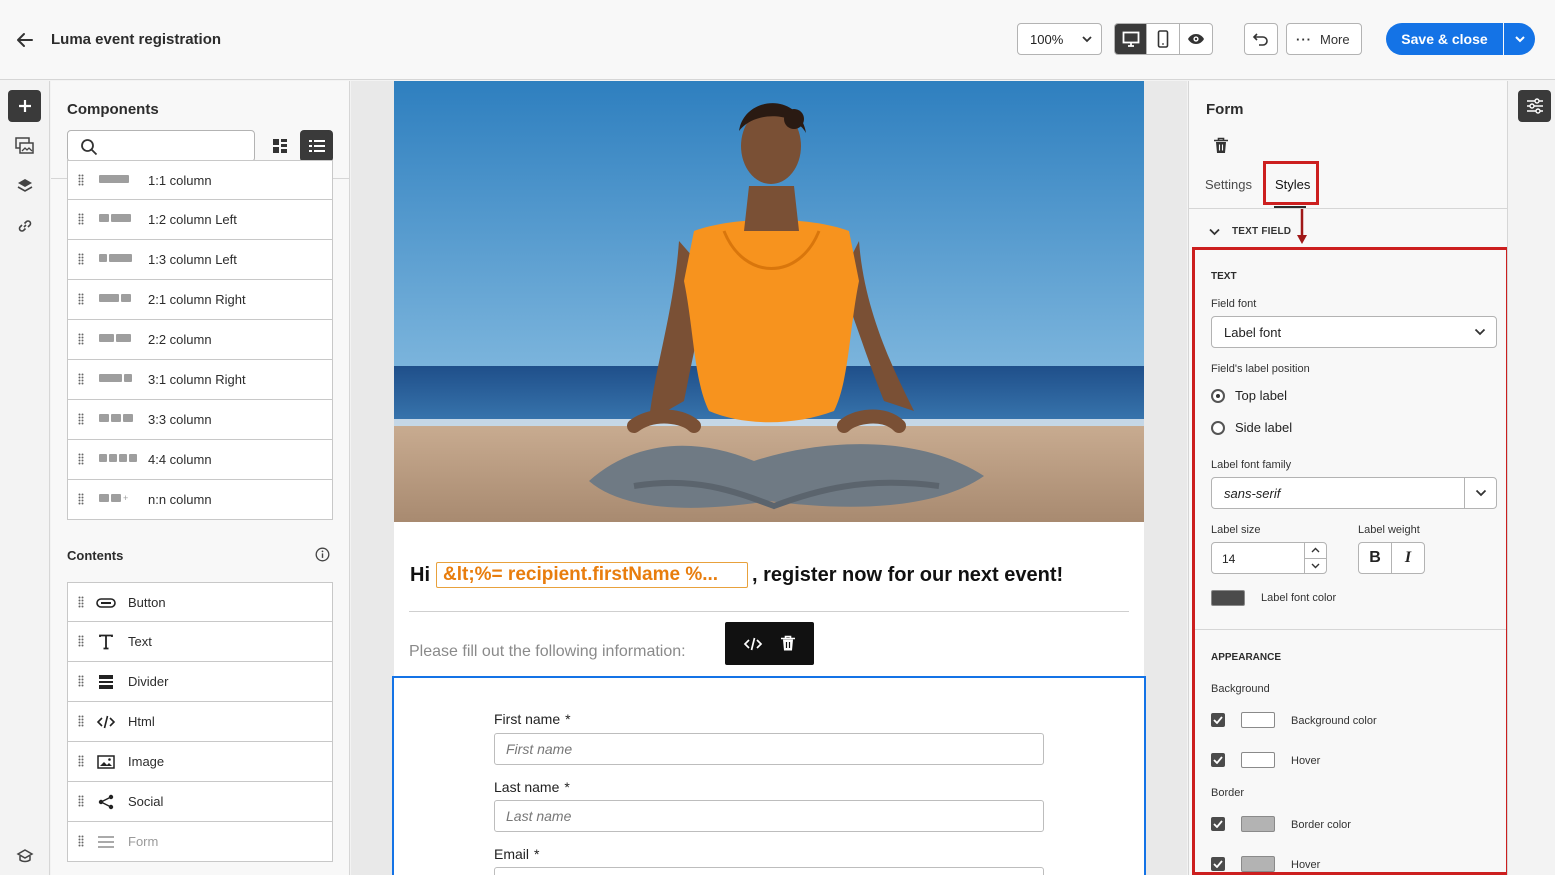 This screenshot has height=875, width=1555. Describe the element at coordinates (200, 802) in the screenshot. I see `content-item-social: Social` at that location.